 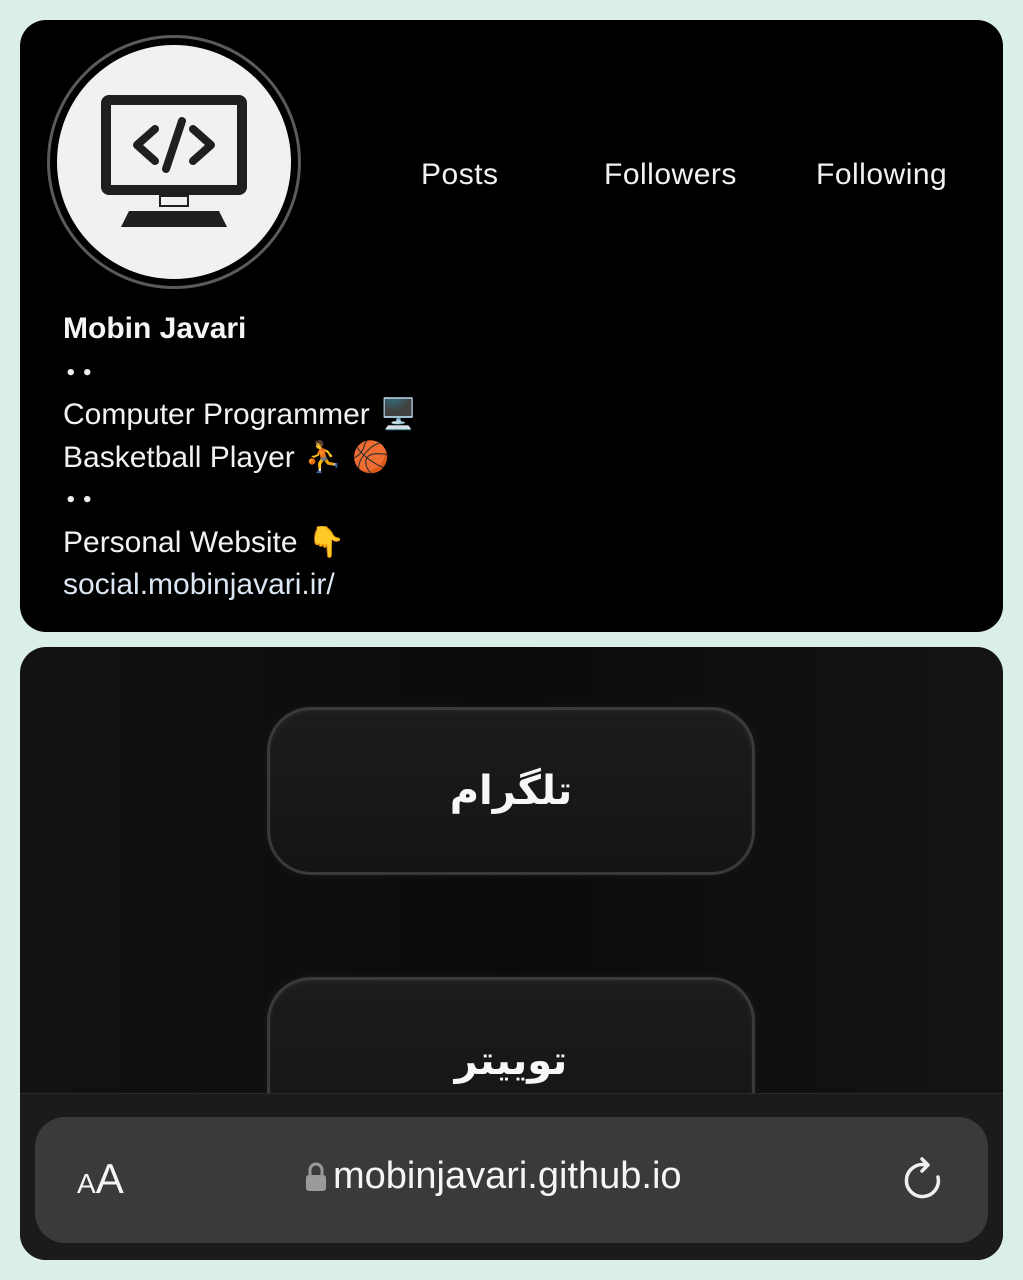 I want to click on desktop-computer-icon: 🖥️, so click(x=398, y=414).